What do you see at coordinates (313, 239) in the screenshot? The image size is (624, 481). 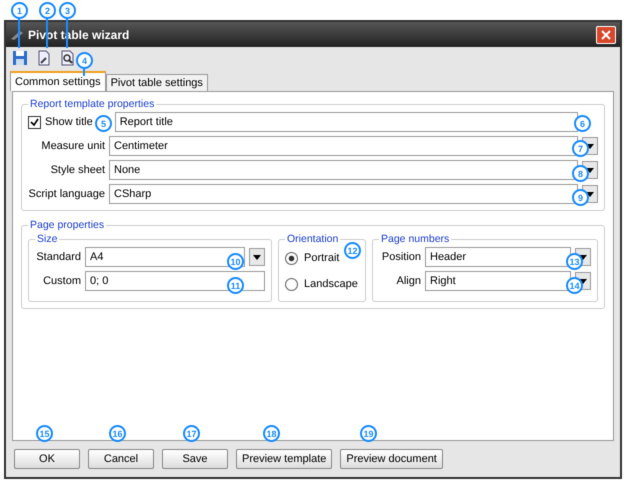 I see `group-title: Orientation` at bounding box center [313, 239].